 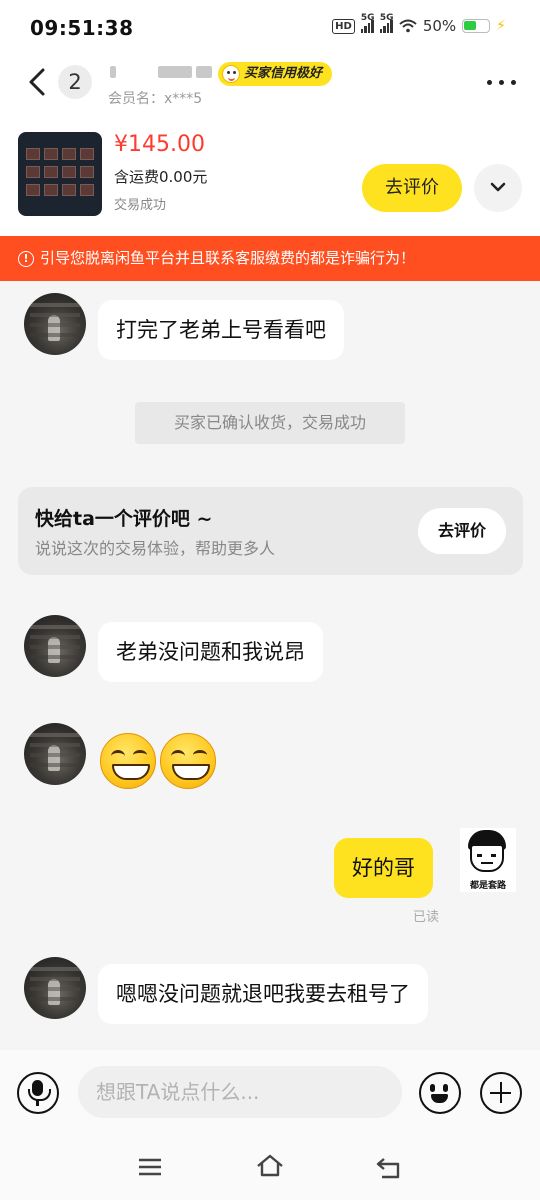 What do you see at coordinates (75, 82) in the screenshot?
I see `unread-count-badge: 2` at bounding box center [75, 82].